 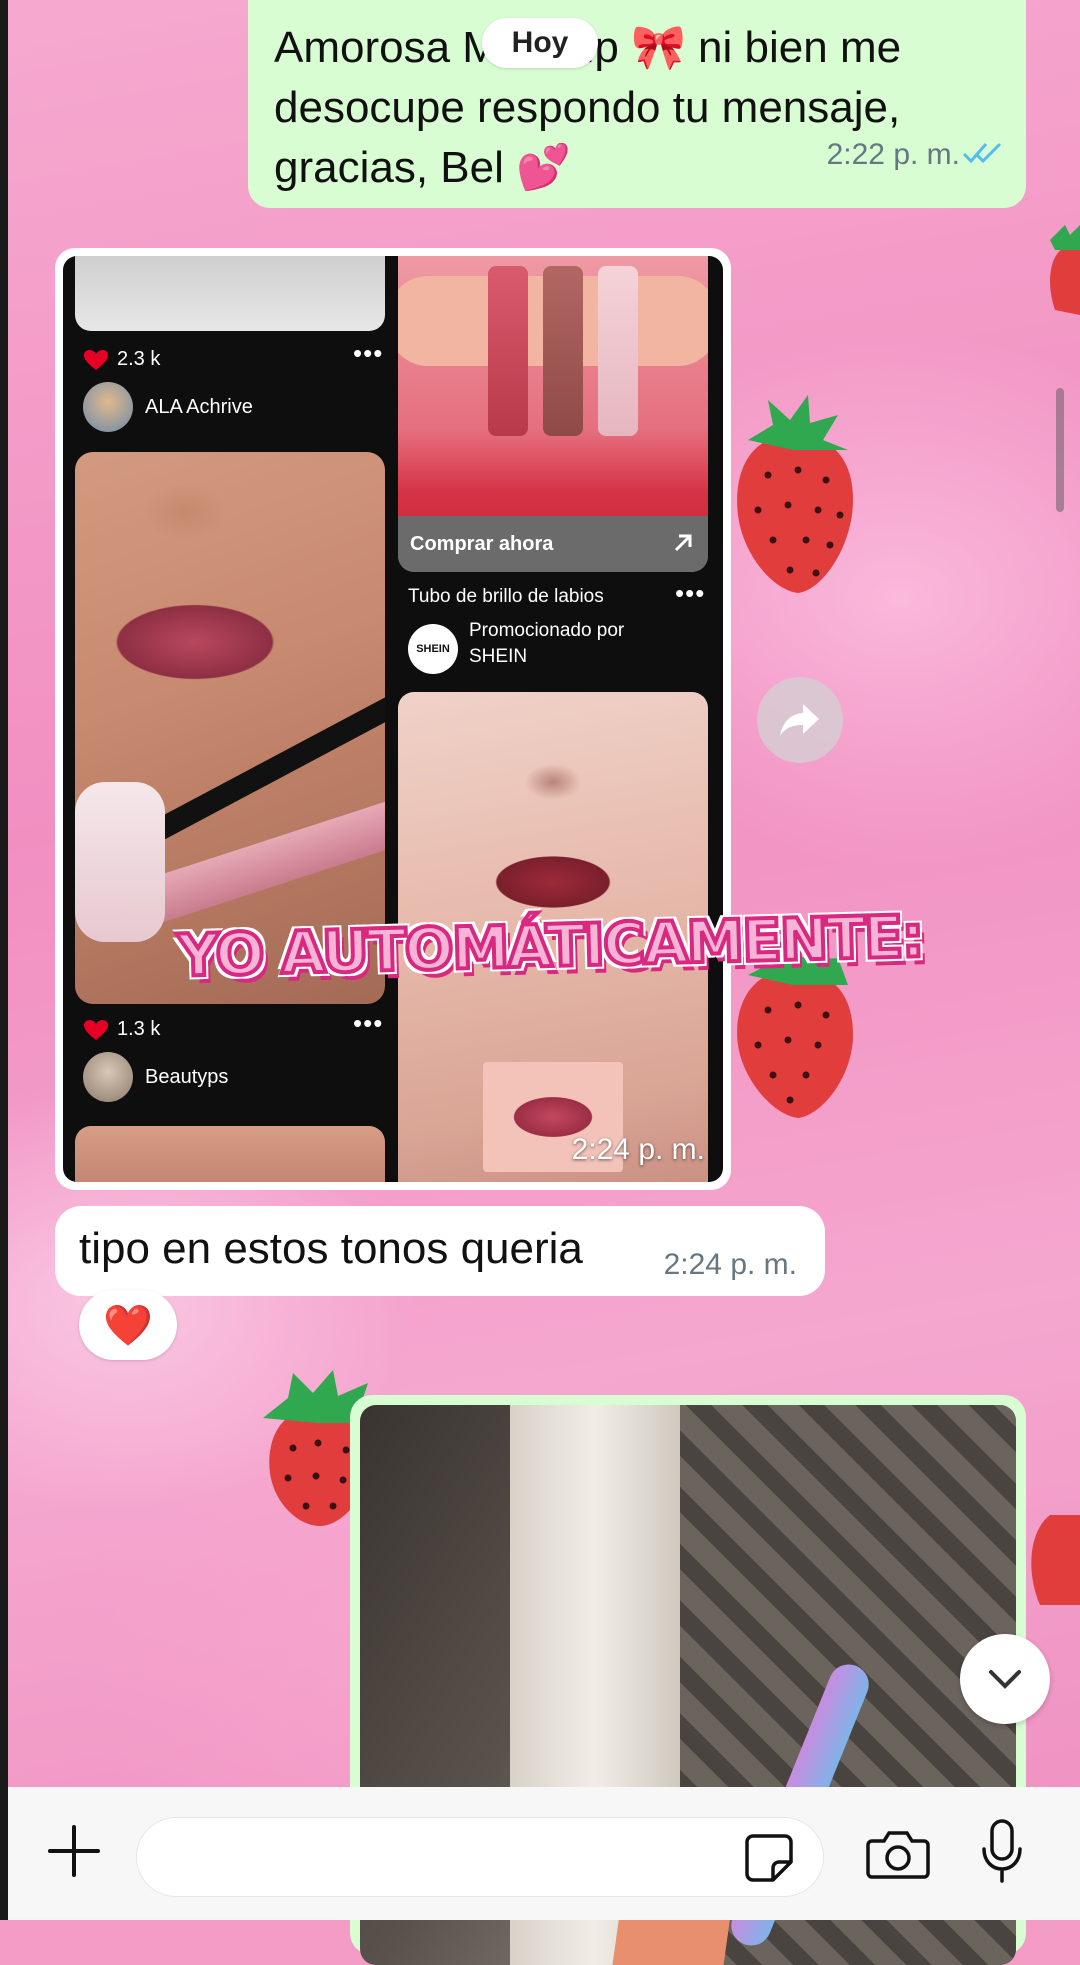 I want to click on reaction-badge: ❤️, so click(x=128, y=1325).